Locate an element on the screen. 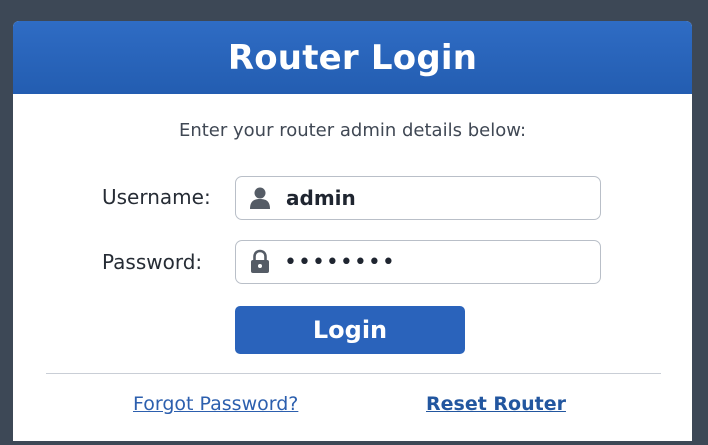 The width and height of the screenshot is (708, 445). forgot-password-link: Forgot Password? is located at coordinates (215, 404).